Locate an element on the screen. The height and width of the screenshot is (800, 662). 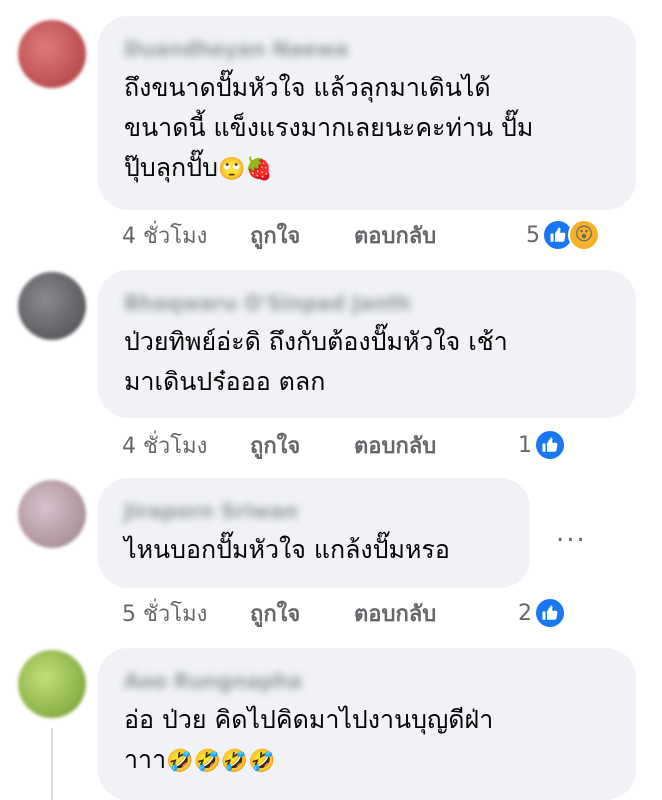
comment-text: ไหนบอกปั๊มหัวใจ แกล้งปั๊มหรอ is located at coordinates (287, 549).